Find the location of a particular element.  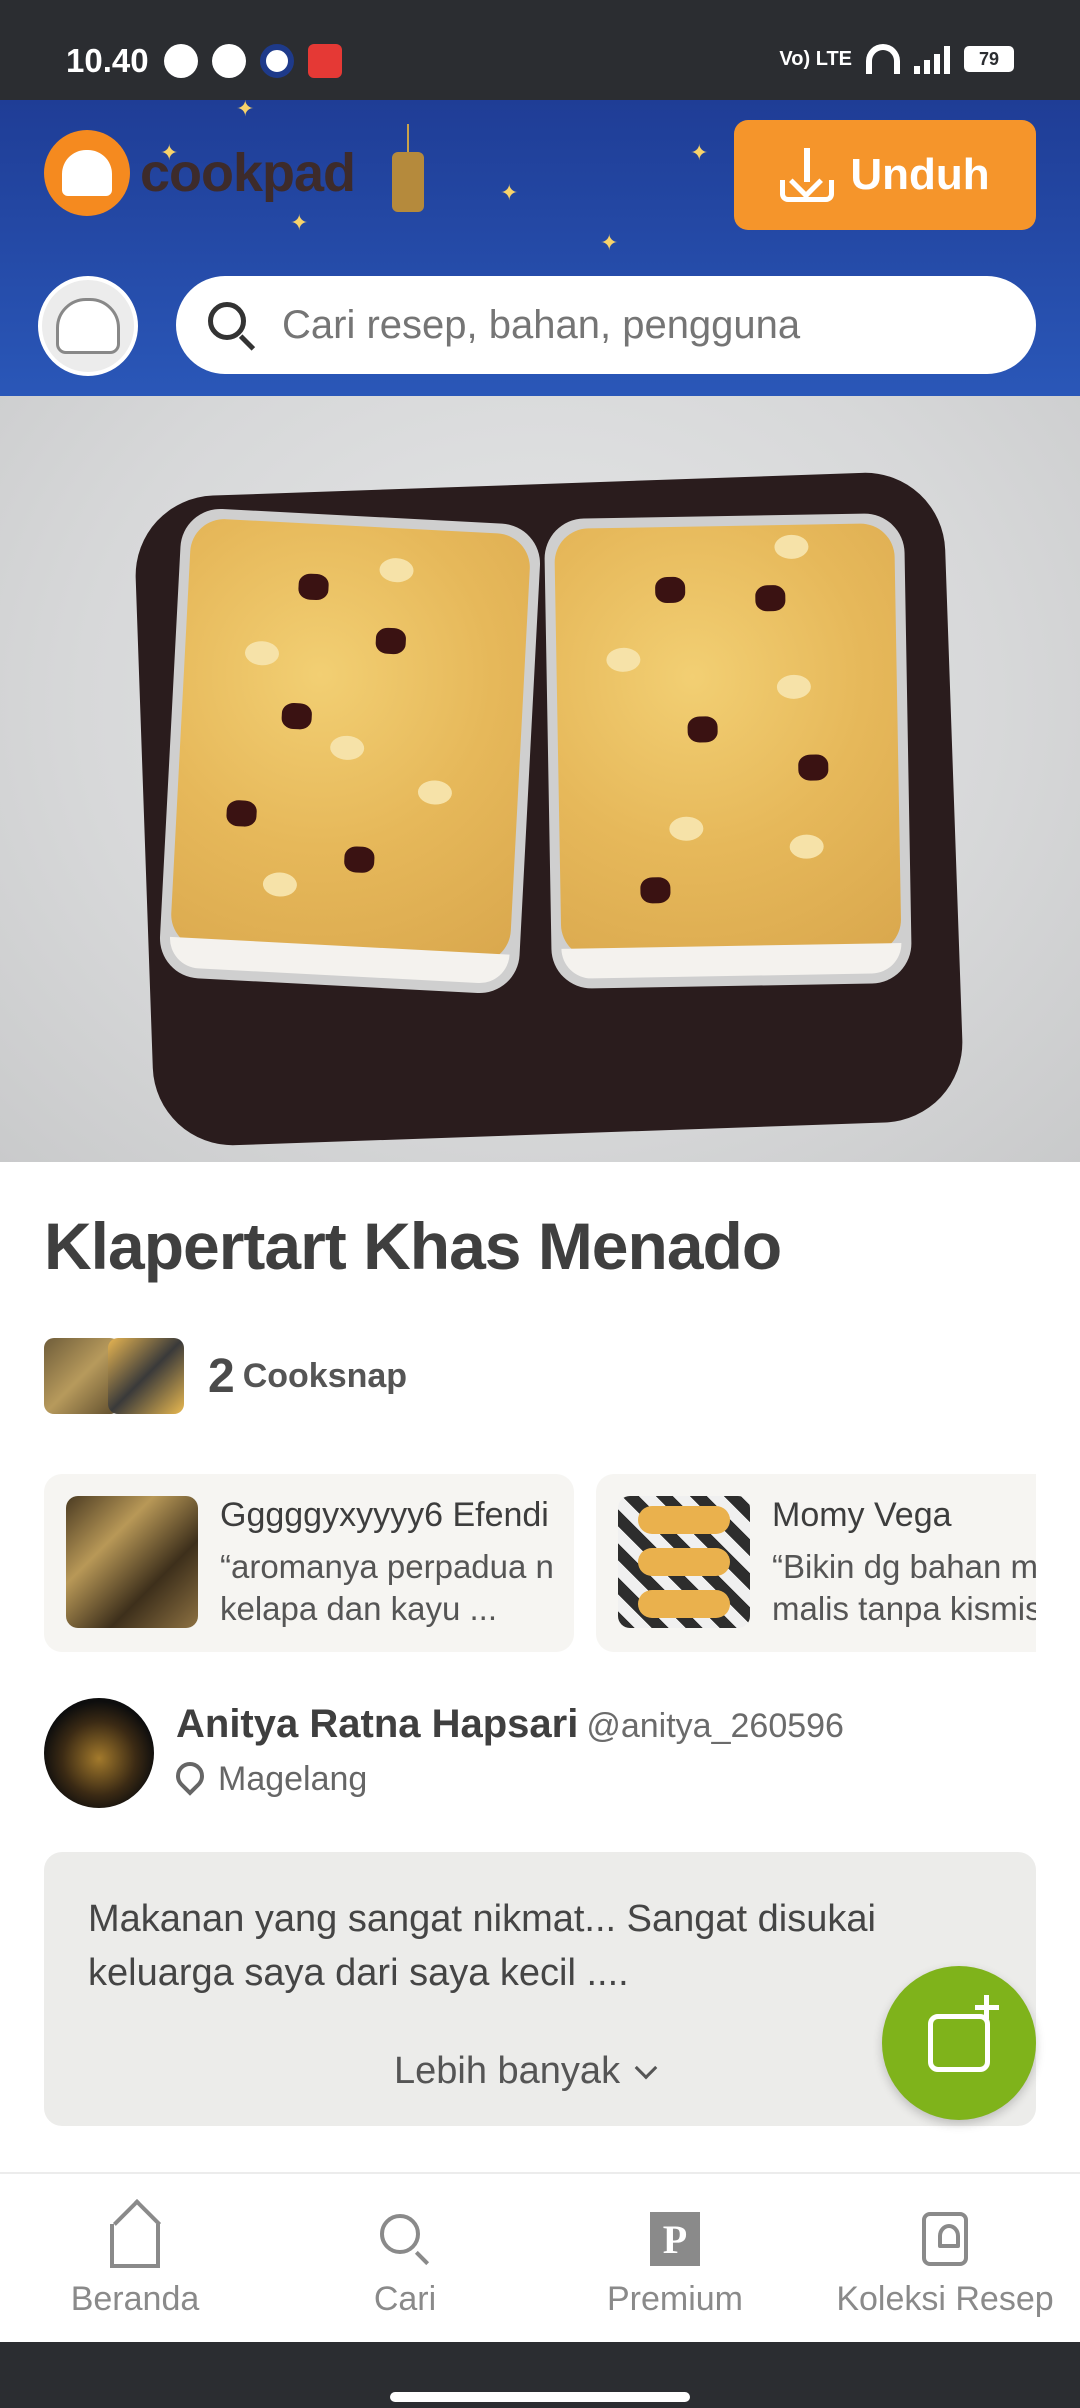

nav-item-collection: Koleksi Resep is located at coordinates (945, 2258).